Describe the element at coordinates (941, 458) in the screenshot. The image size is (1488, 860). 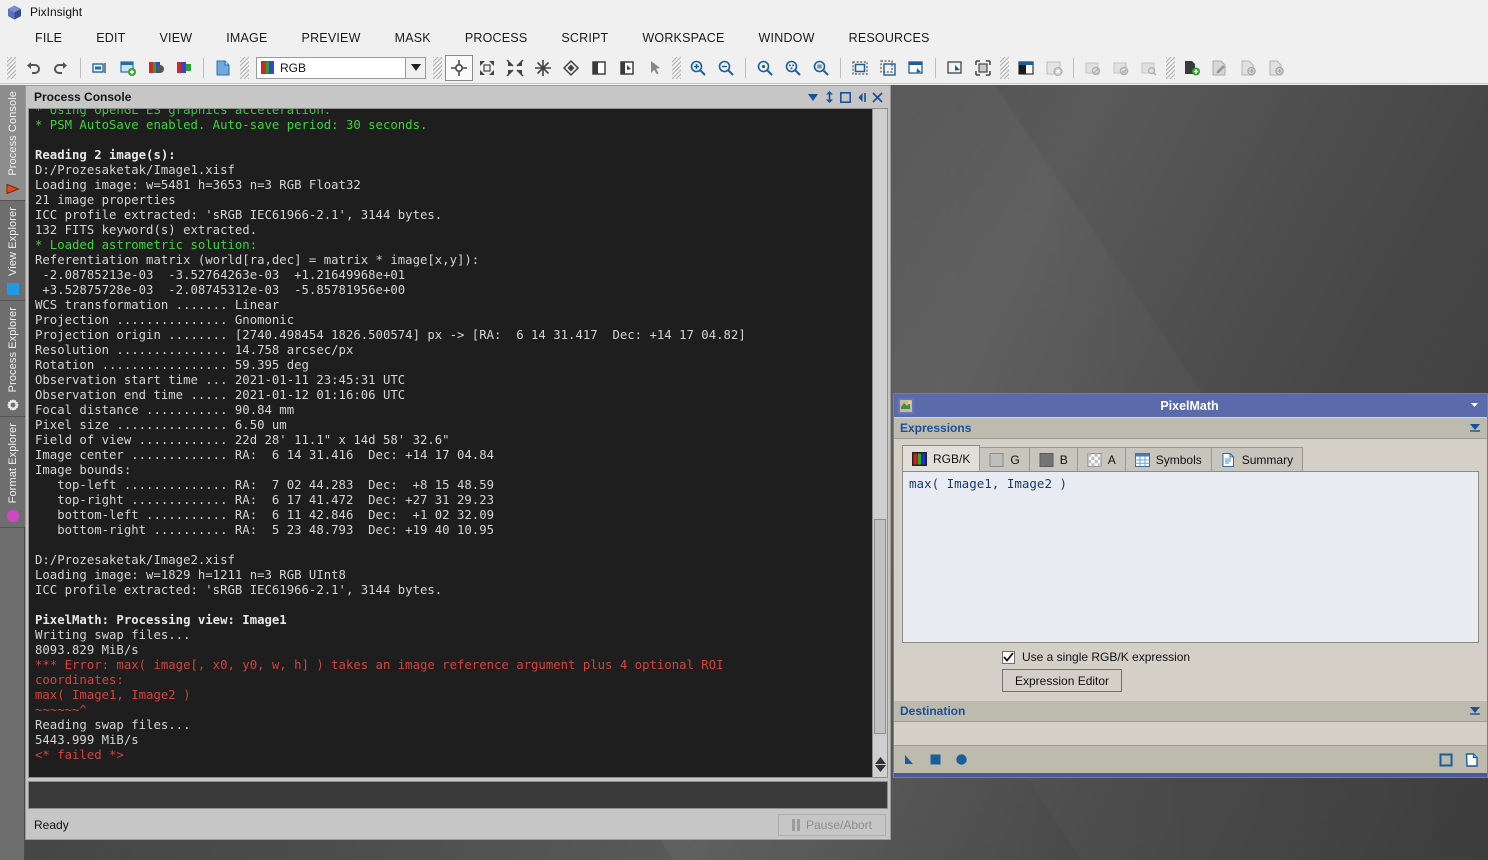
I see `tab-rgbk: RGB/K` at that location.